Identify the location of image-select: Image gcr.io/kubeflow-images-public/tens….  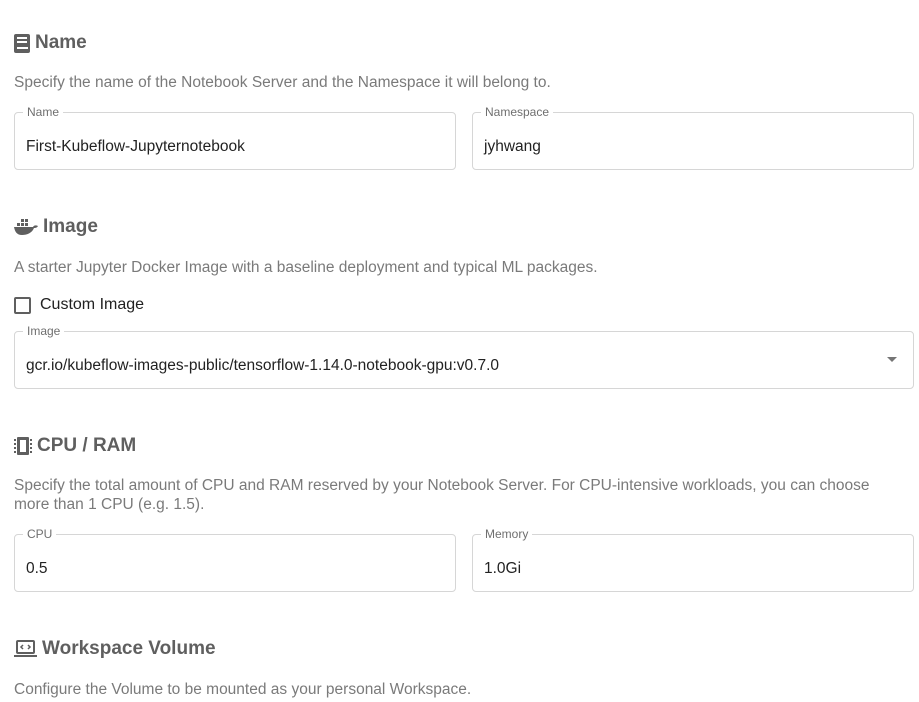
(464, 356).